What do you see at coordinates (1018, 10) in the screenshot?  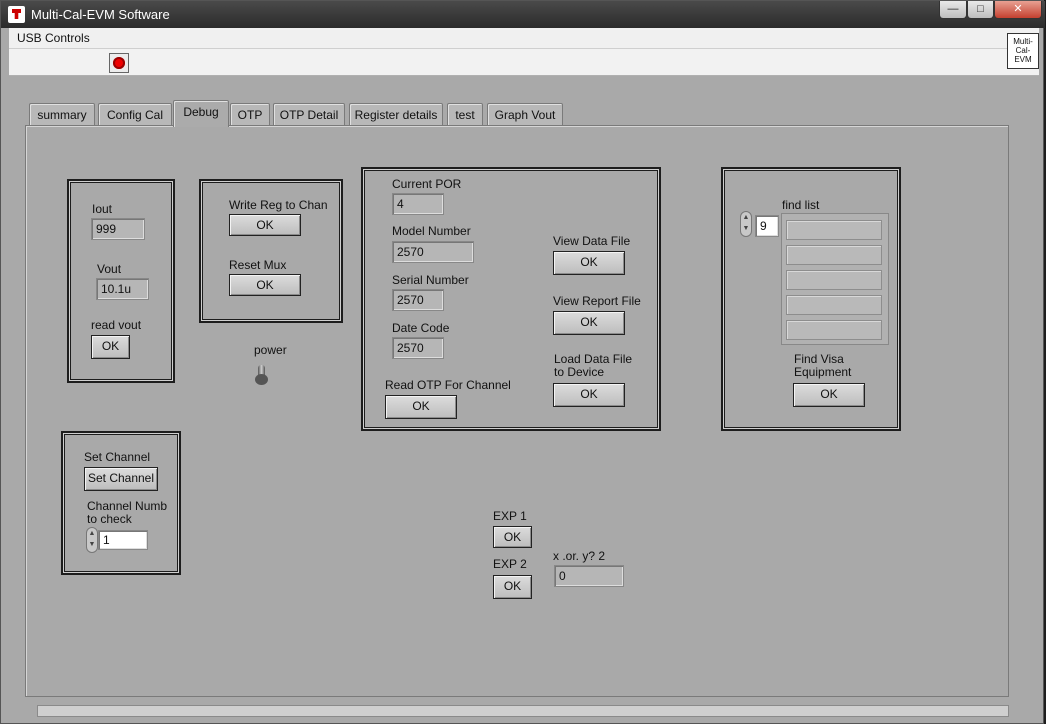 I see `close-button: ✕` at bounding box center [1018, 10].